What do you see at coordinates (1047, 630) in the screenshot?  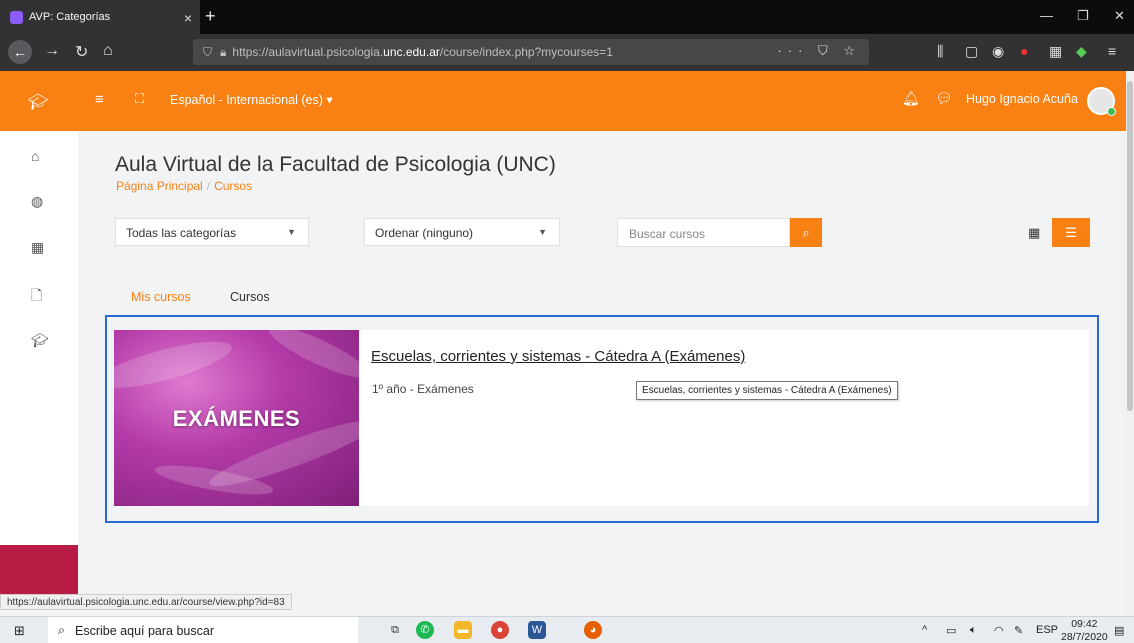 I see `input-language: ESP` at bounding box center [1047, 630].